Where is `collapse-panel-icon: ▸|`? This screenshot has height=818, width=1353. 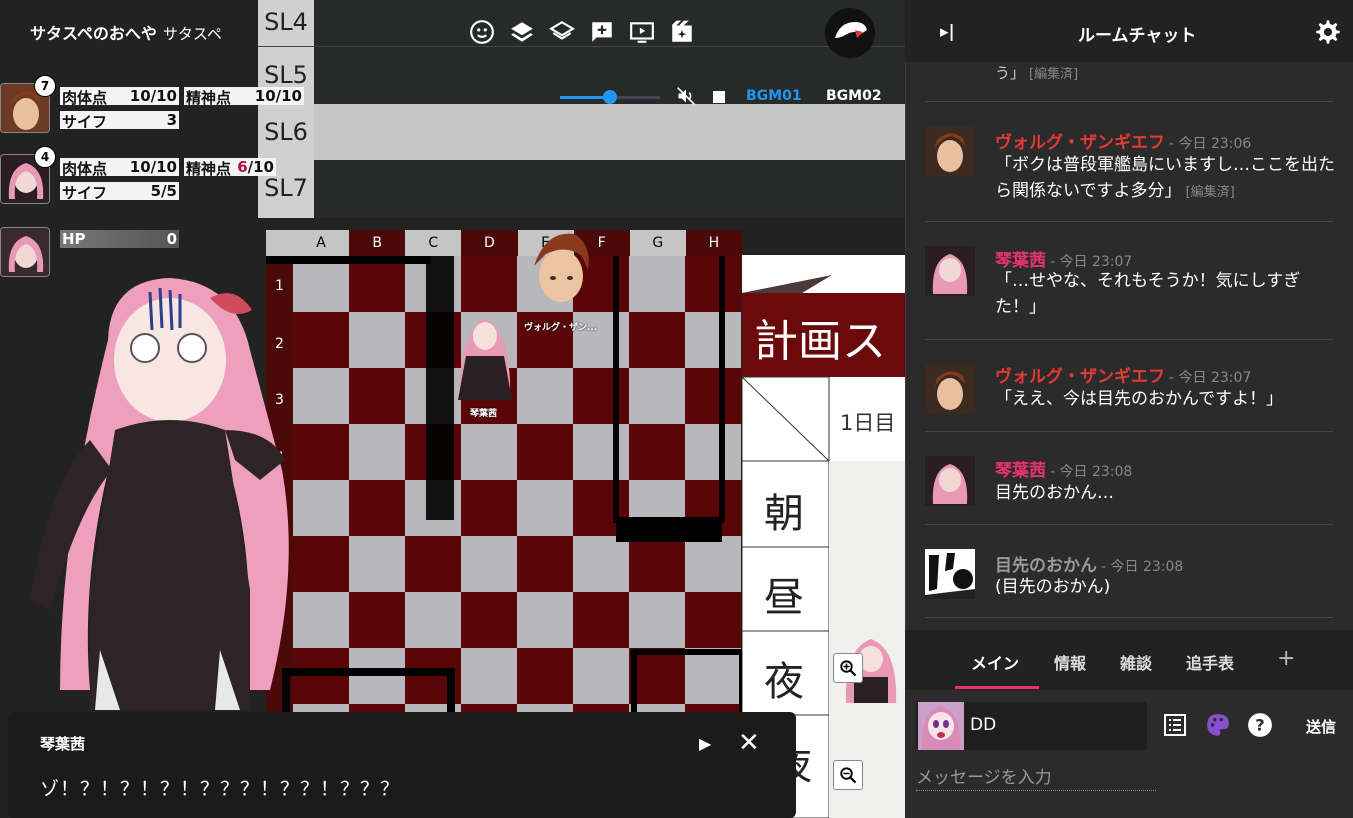
collapse-panel-icon: ▸| is located at coordinates (947, 32).